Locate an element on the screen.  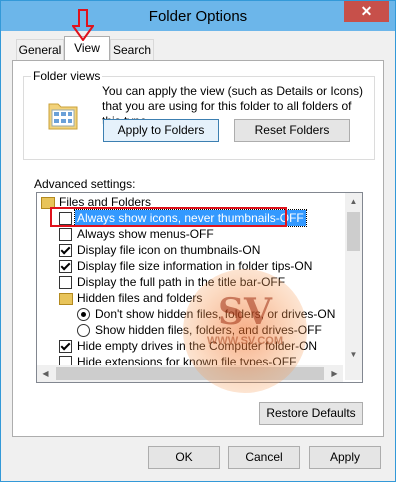
apply-button: Apply is located at coordinates (345, 457).